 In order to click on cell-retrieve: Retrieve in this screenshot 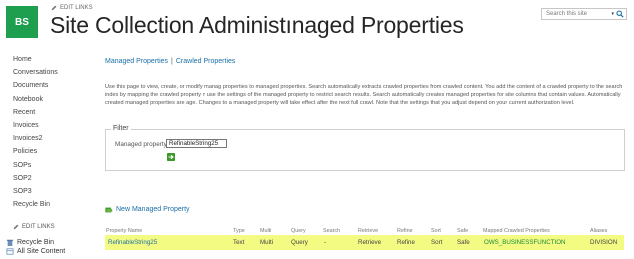, I will do `click(370, 242)`.